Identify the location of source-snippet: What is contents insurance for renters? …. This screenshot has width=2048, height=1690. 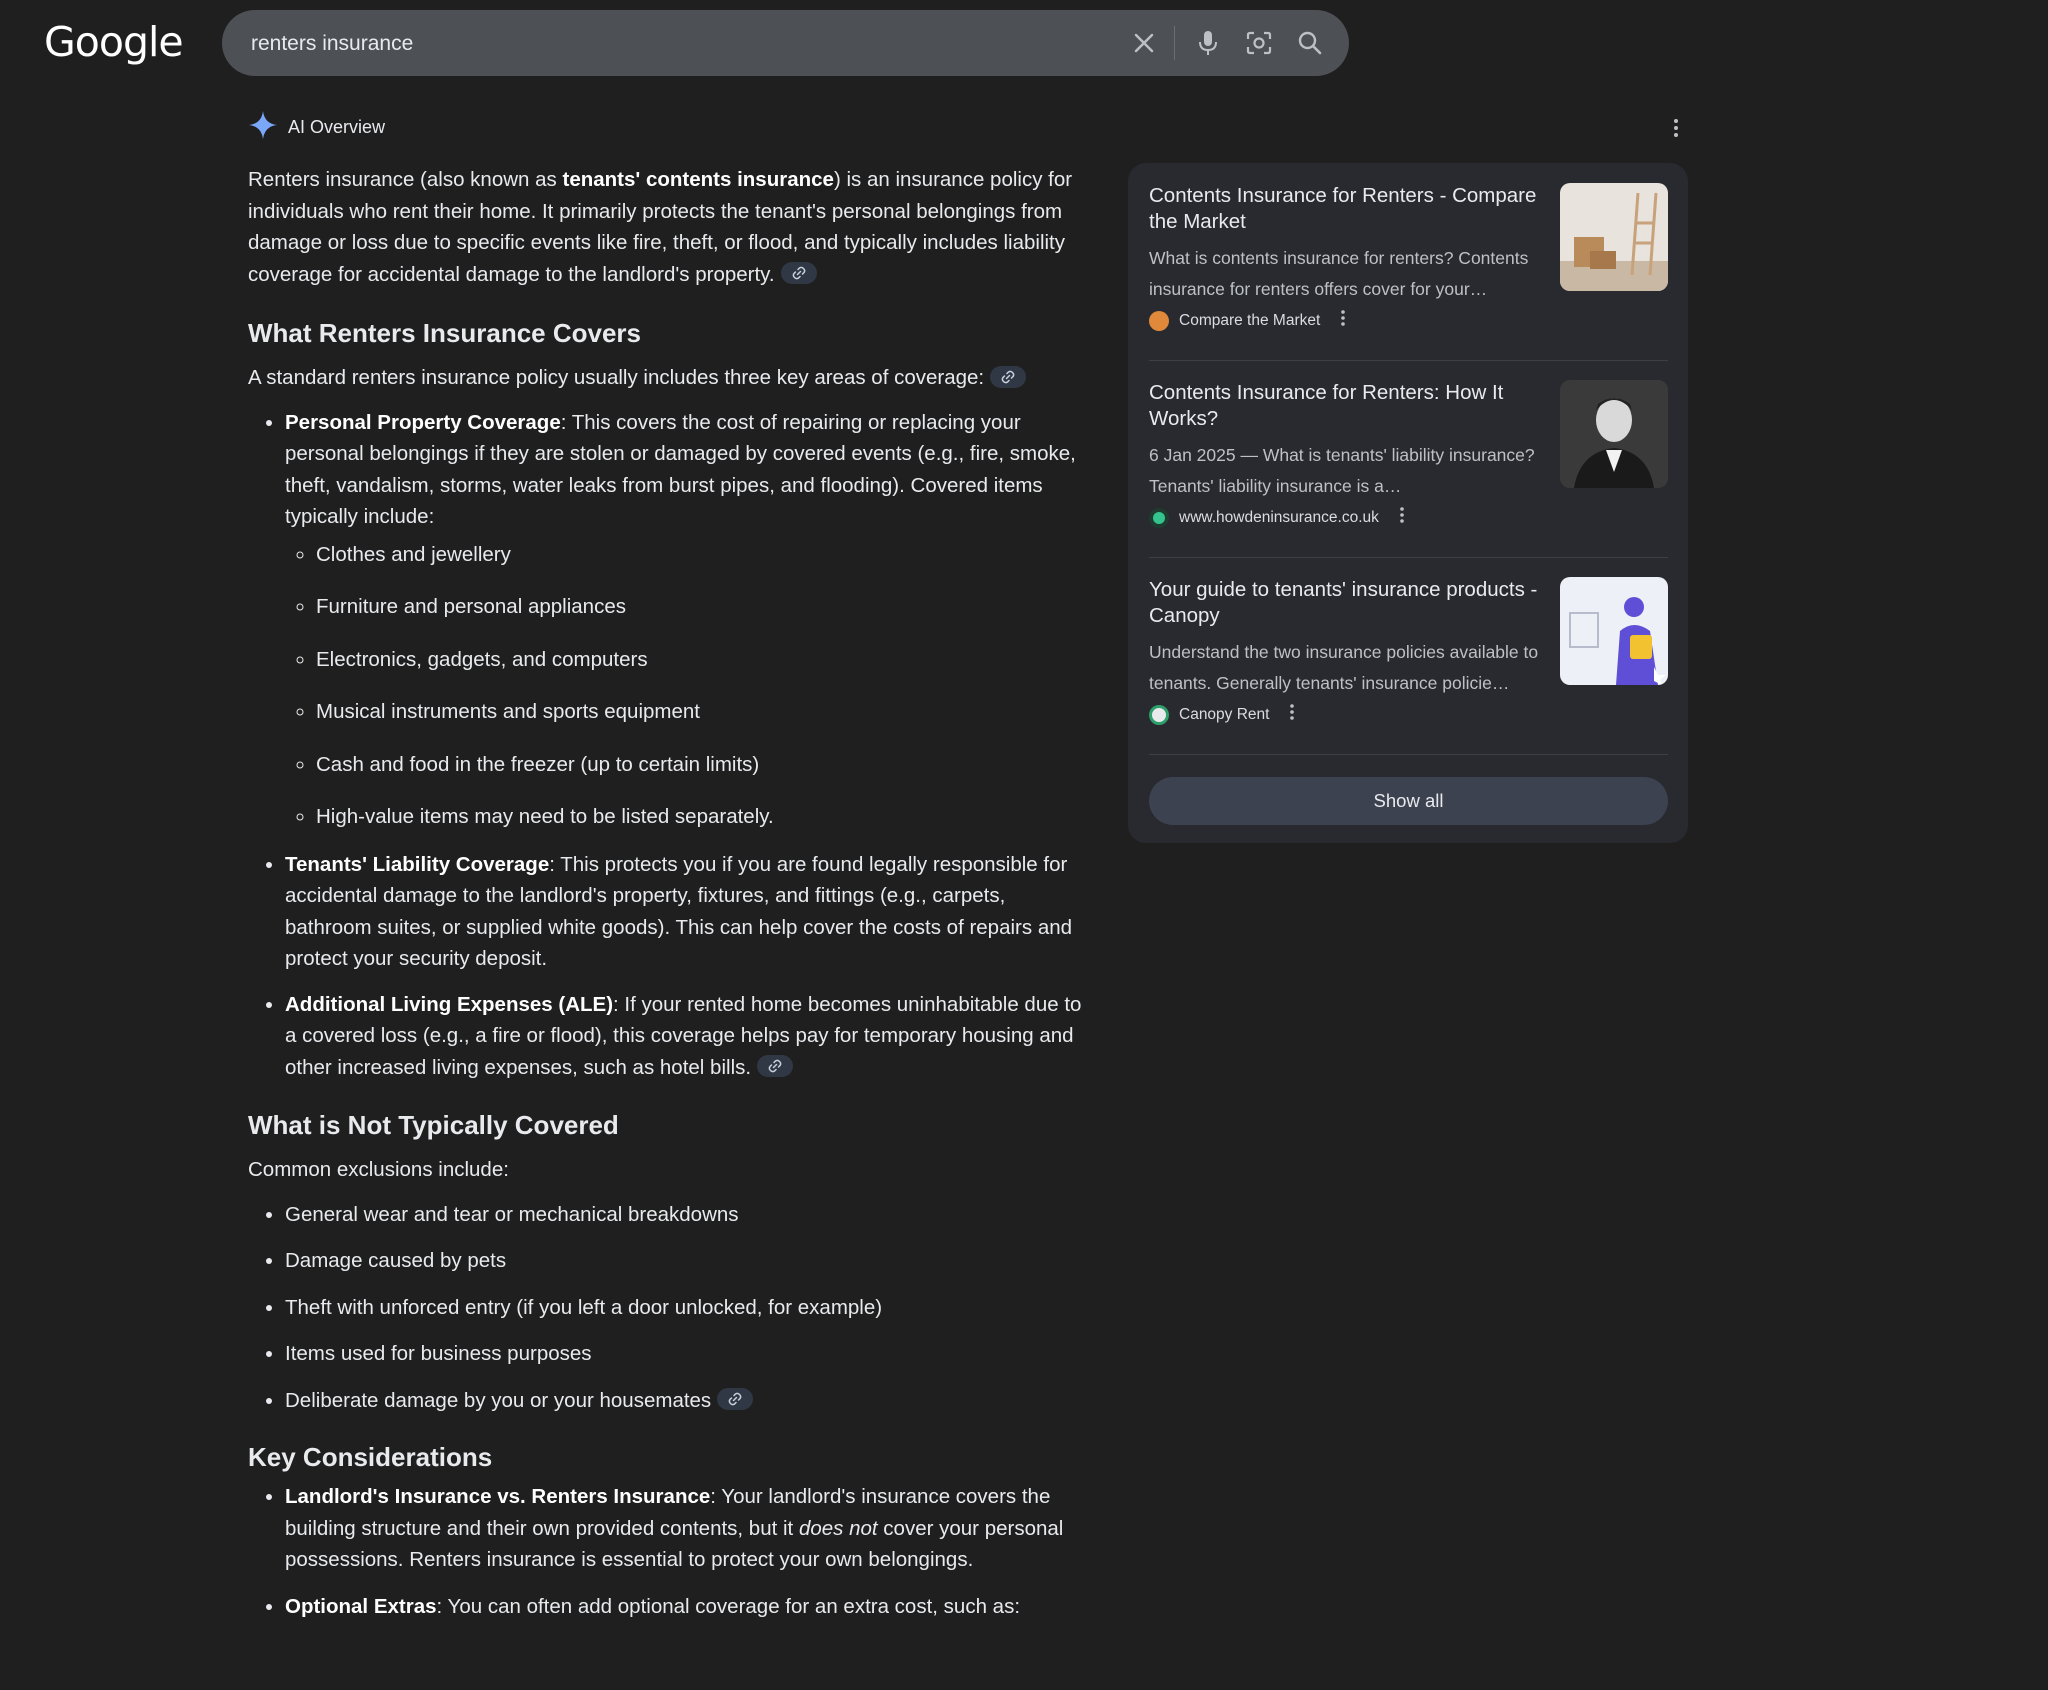
(1339, 273).